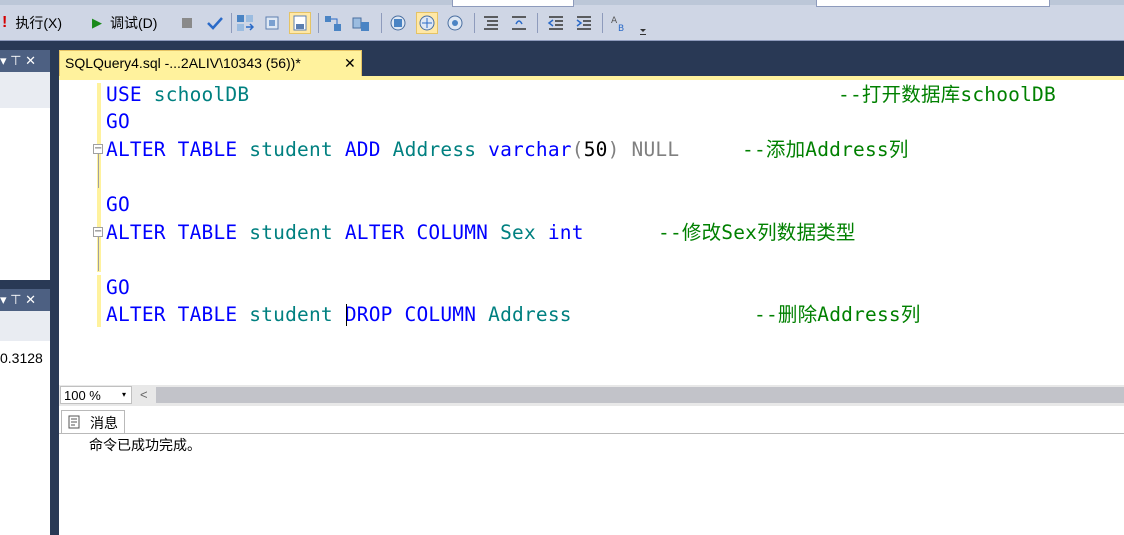 This screenshot has width=1124, height=535. I want to click on io-icon, so click(360, 24).